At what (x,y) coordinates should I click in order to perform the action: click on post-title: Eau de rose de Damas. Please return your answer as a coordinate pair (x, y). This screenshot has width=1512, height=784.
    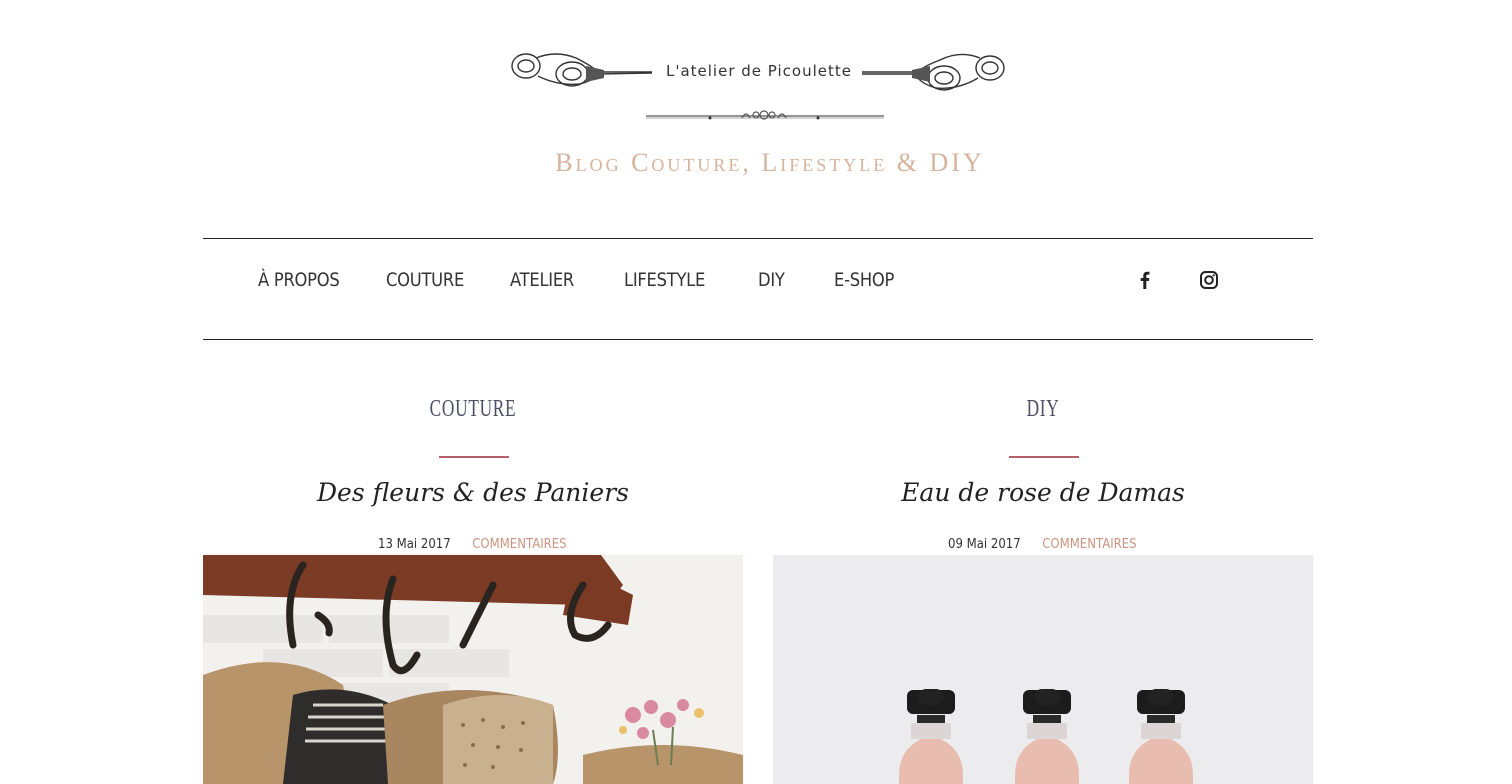
    Looking at the image, I should click on (1043, 492).